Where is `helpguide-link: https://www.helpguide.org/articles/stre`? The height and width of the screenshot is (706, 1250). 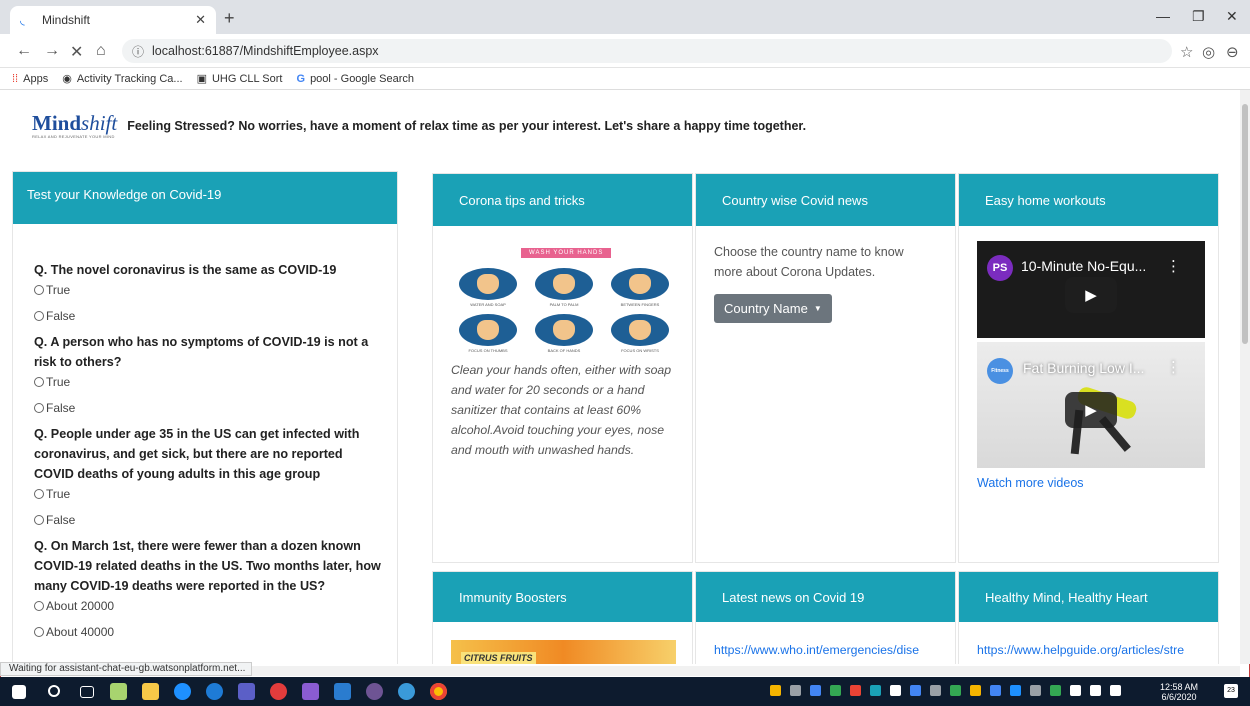 helpguide-link: https://www.helpguide.org/articles/stre is located at coordinates (1088, 643).